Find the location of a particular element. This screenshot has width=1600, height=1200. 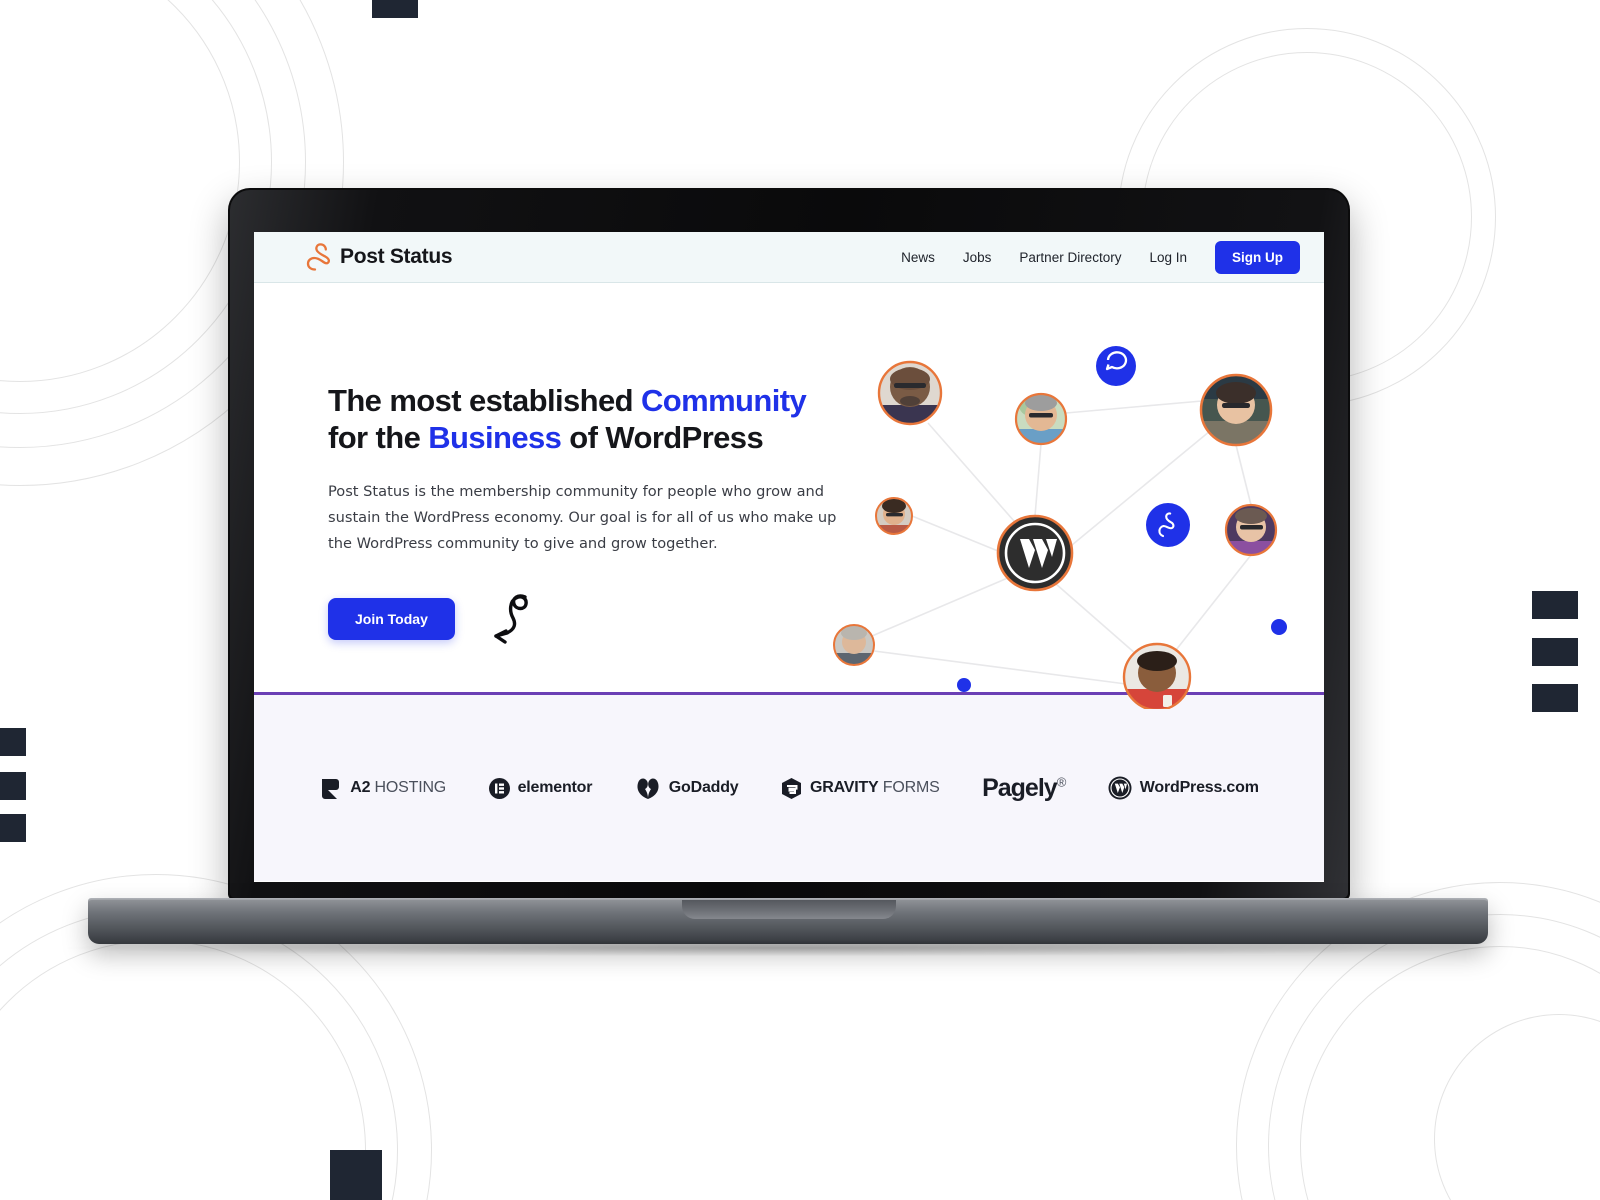

brand-logo: Post Status is located at coordinates (379, 257).